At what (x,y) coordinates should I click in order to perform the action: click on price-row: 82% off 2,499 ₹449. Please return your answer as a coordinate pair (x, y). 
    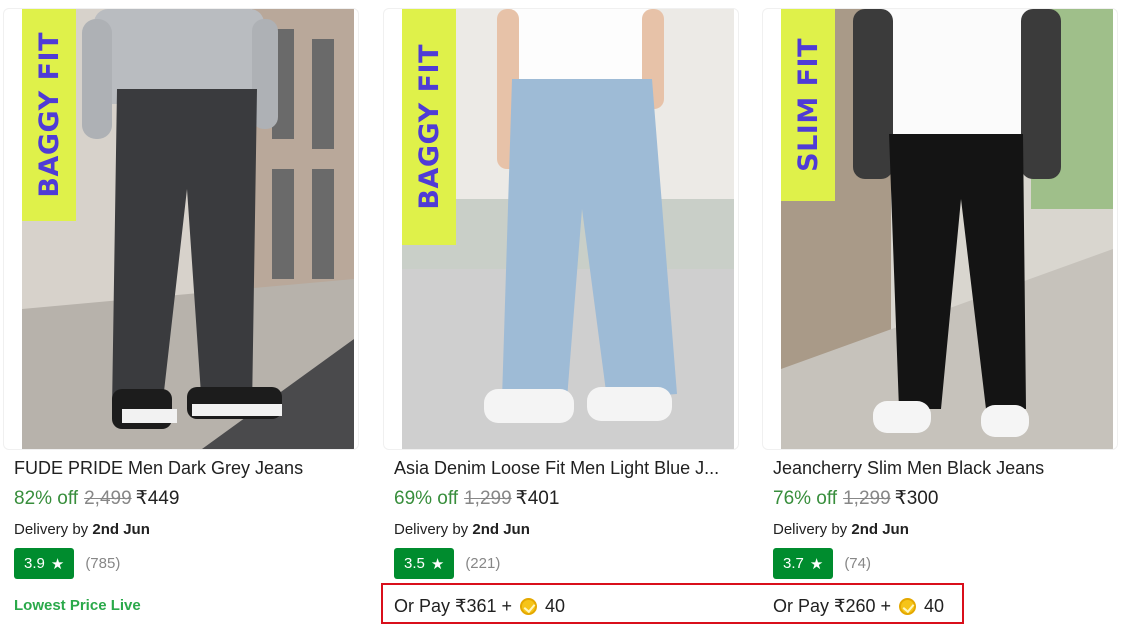
    Looking at the image, I should click on (96, 498).